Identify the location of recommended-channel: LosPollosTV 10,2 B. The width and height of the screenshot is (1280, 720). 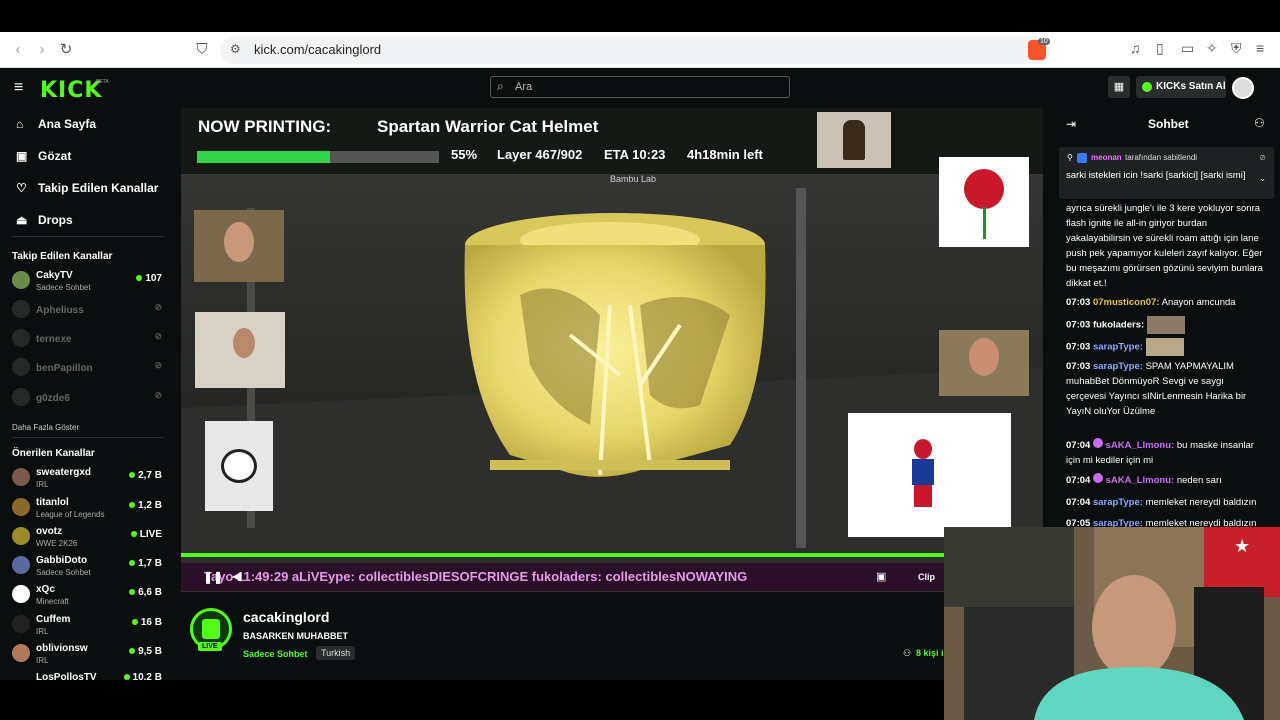
(87, 675).